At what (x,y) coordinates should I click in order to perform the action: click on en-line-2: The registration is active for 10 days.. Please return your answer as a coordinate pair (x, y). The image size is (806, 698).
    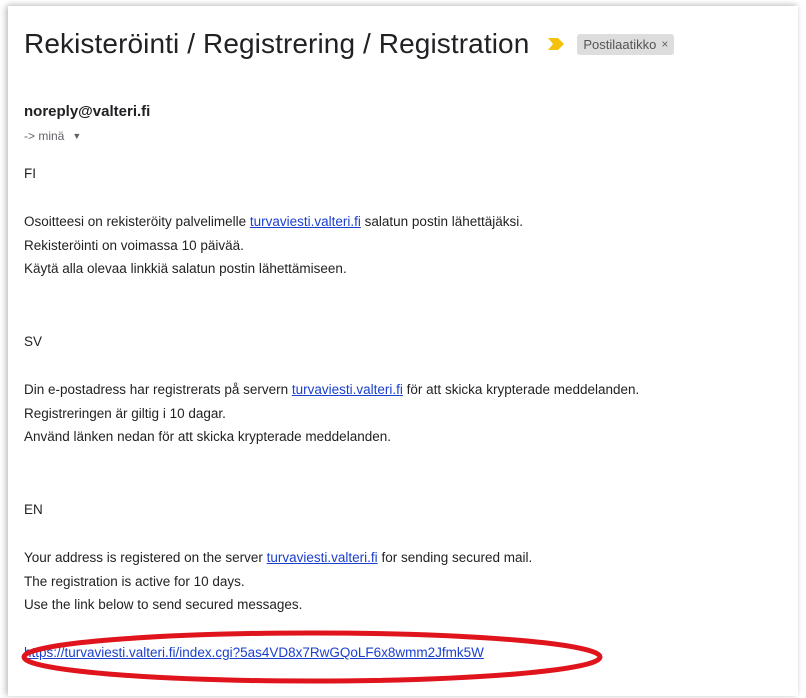
    Looking at the image, I should click on (134, 581).